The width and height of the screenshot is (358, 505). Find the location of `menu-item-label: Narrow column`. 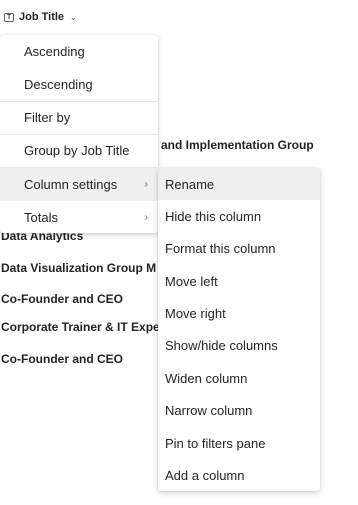

menu-item-label: Narrow column is located at coordinates (209, 410).